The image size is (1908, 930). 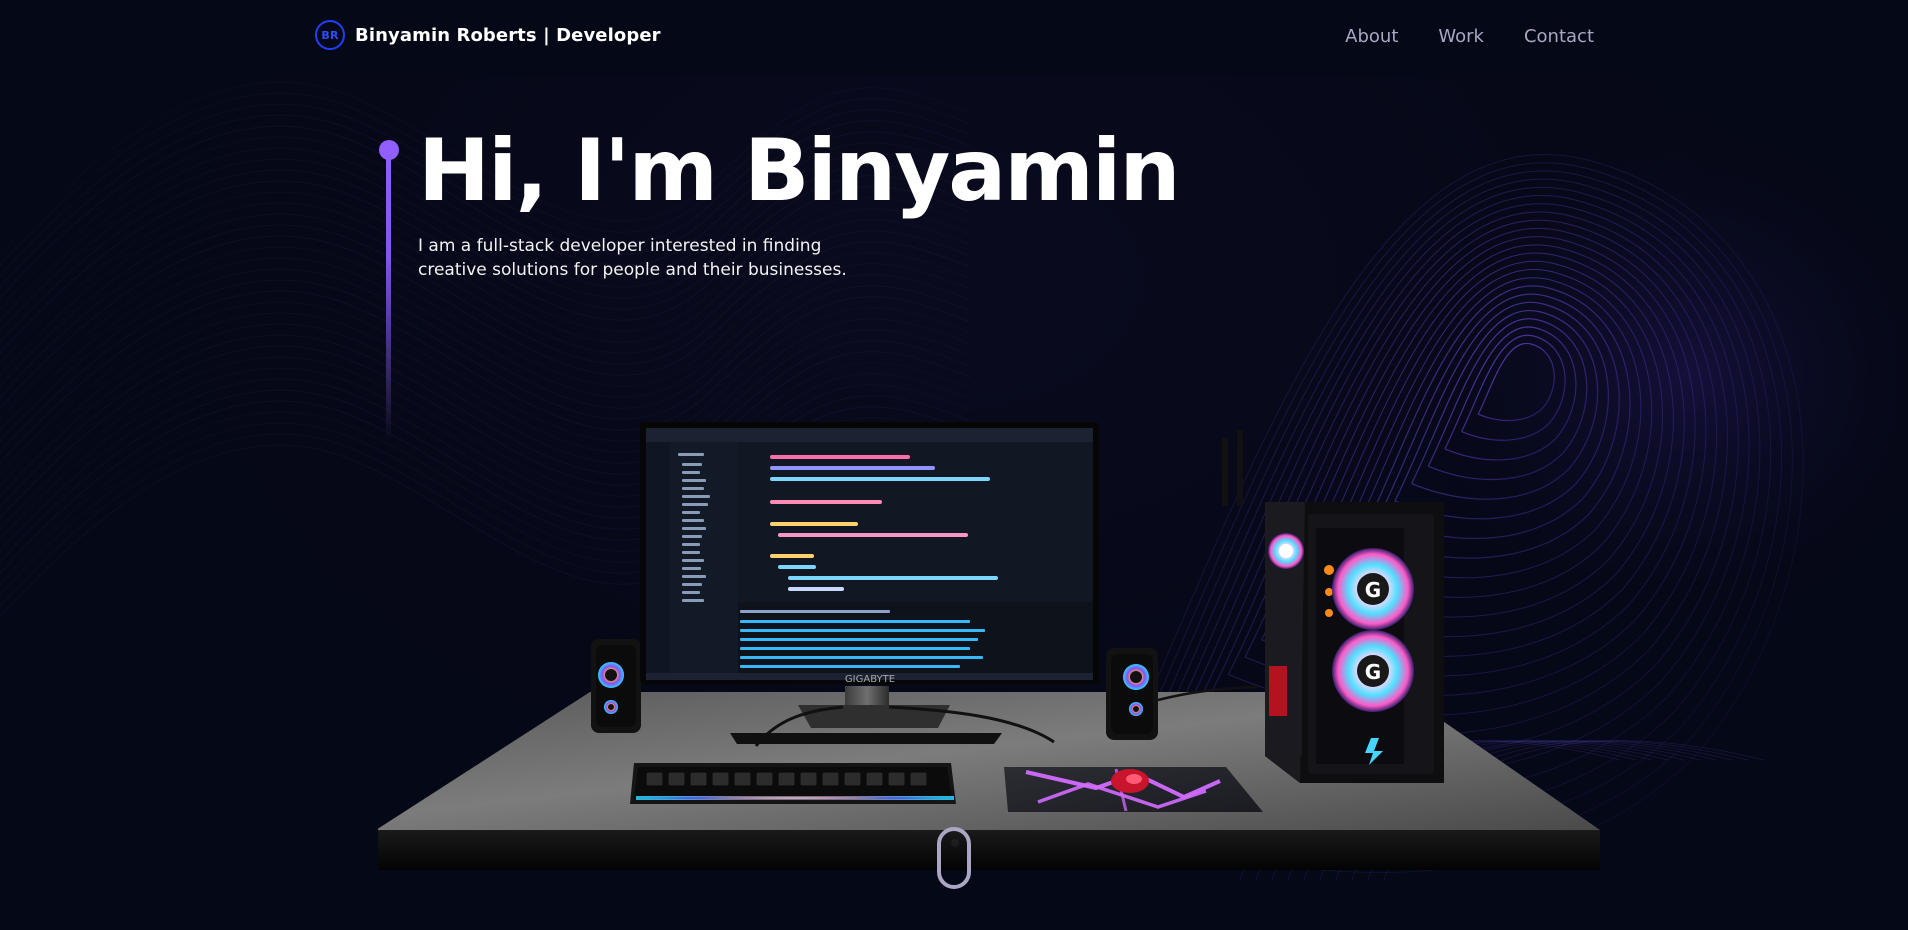 What do you see at coordinates (955, 843) in the screenshot?
I see `scroll-indicator-dot` at bounding box center [955, 843].